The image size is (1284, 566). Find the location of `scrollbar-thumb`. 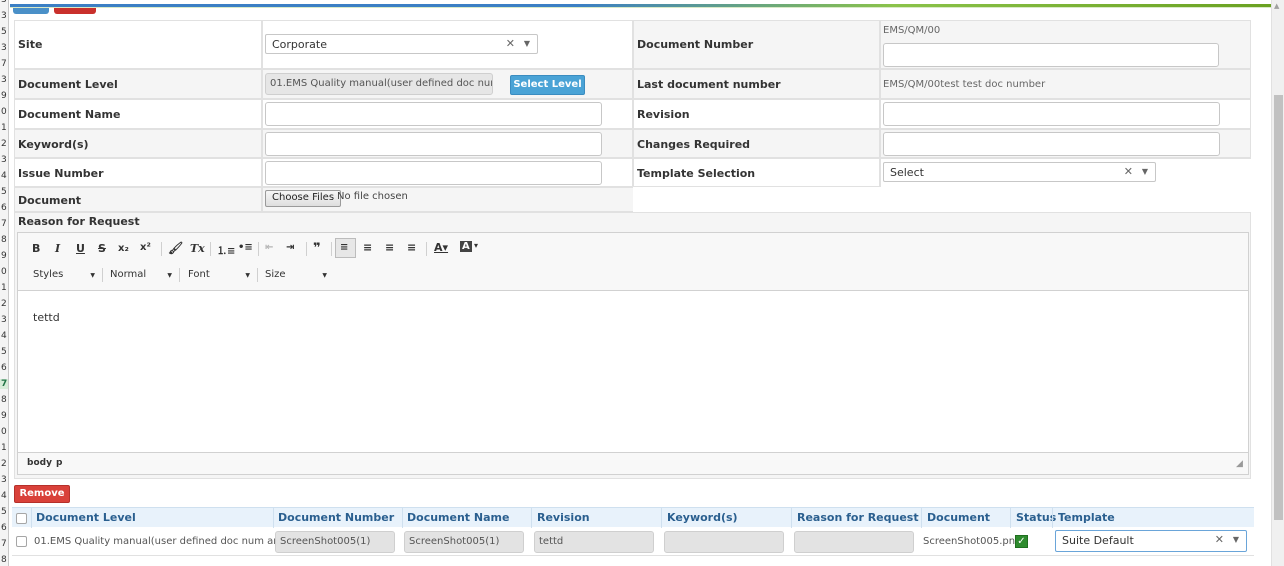

scrollbar-thumb is located at coordinates (1278, 307).